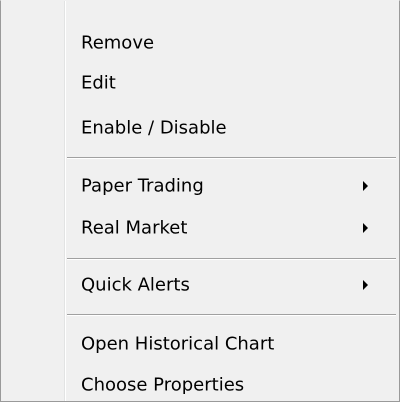 This screenshot has width=401, height=405. What do you see at coordinates (200, 83) in the screenshot?
I see `menu-item-edit: Edit` at bounding box center [200, 83].